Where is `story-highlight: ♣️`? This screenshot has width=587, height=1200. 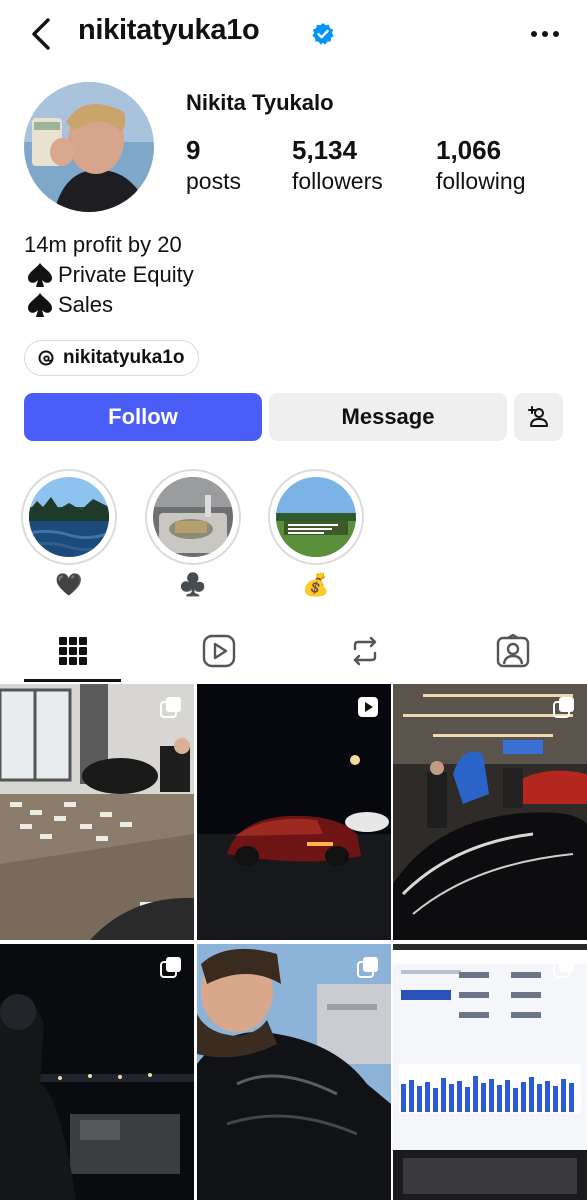
story-highlight: ♣️ is located at coordinates (193, 534).